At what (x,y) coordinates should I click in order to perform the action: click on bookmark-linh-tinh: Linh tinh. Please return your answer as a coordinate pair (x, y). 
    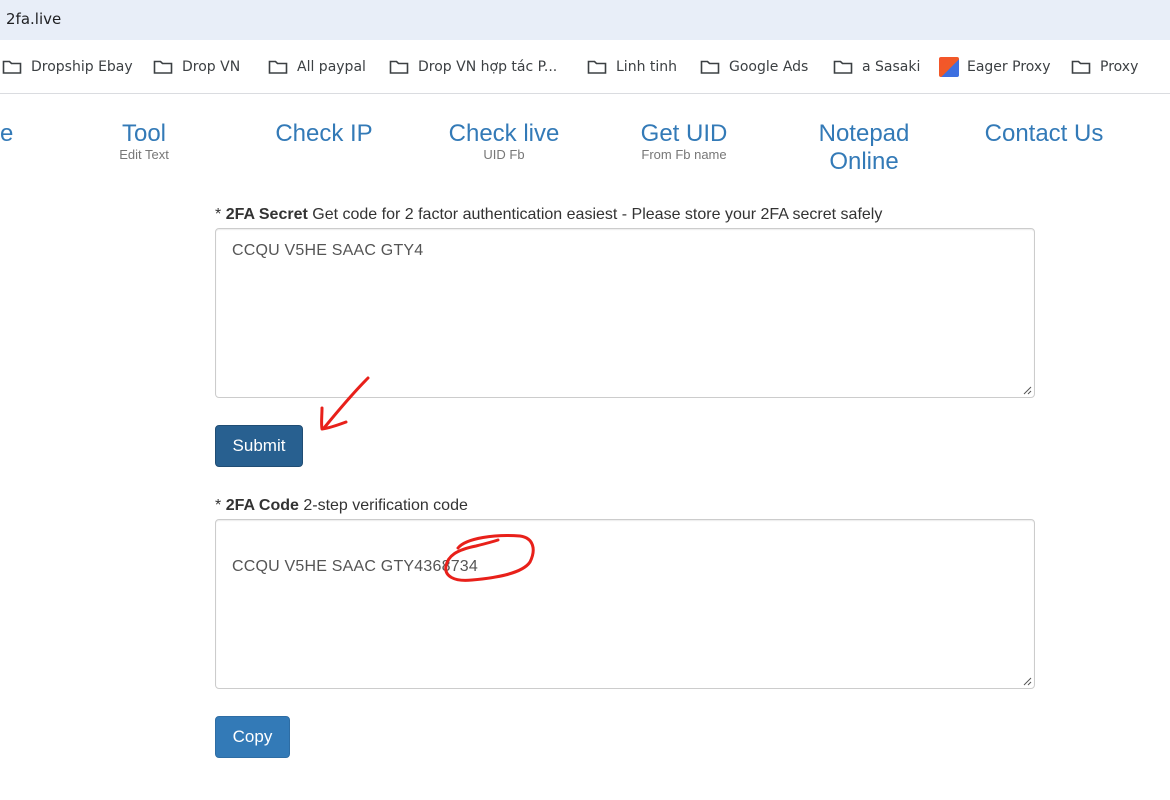
    Looking at the image, I should click on (632, 67).